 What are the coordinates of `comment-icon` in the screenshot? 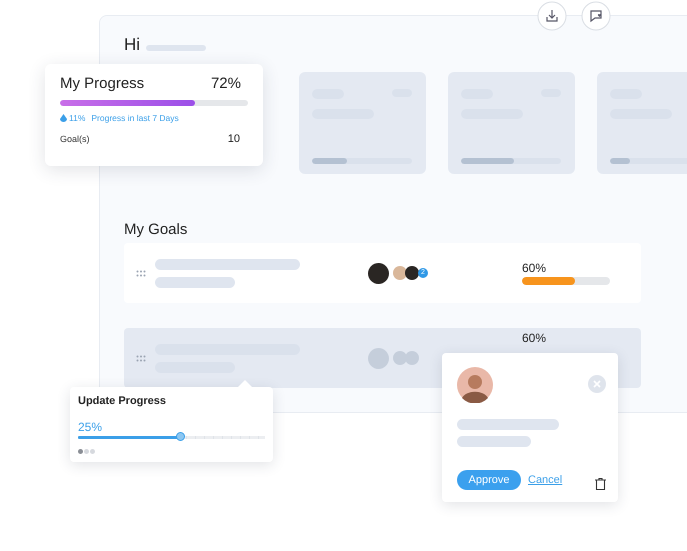 It's located at (596, 16).